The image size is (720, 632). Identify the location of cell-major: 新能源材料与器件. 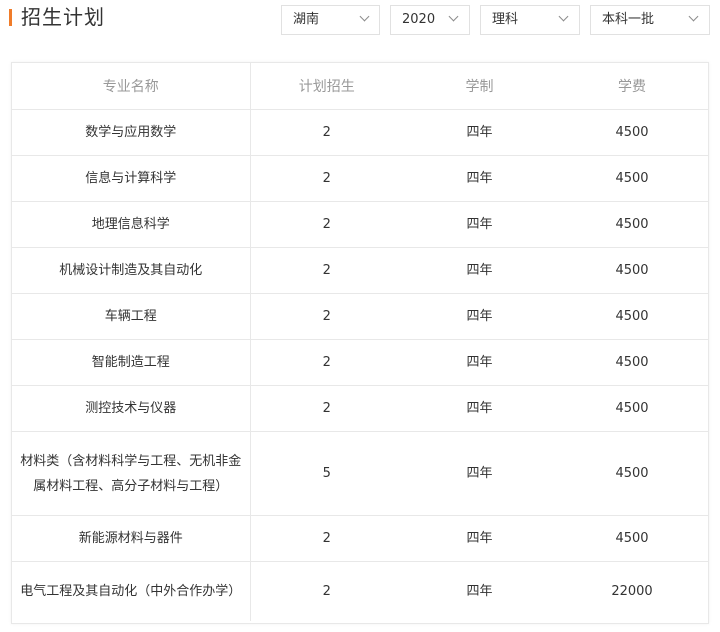
(131, 538).